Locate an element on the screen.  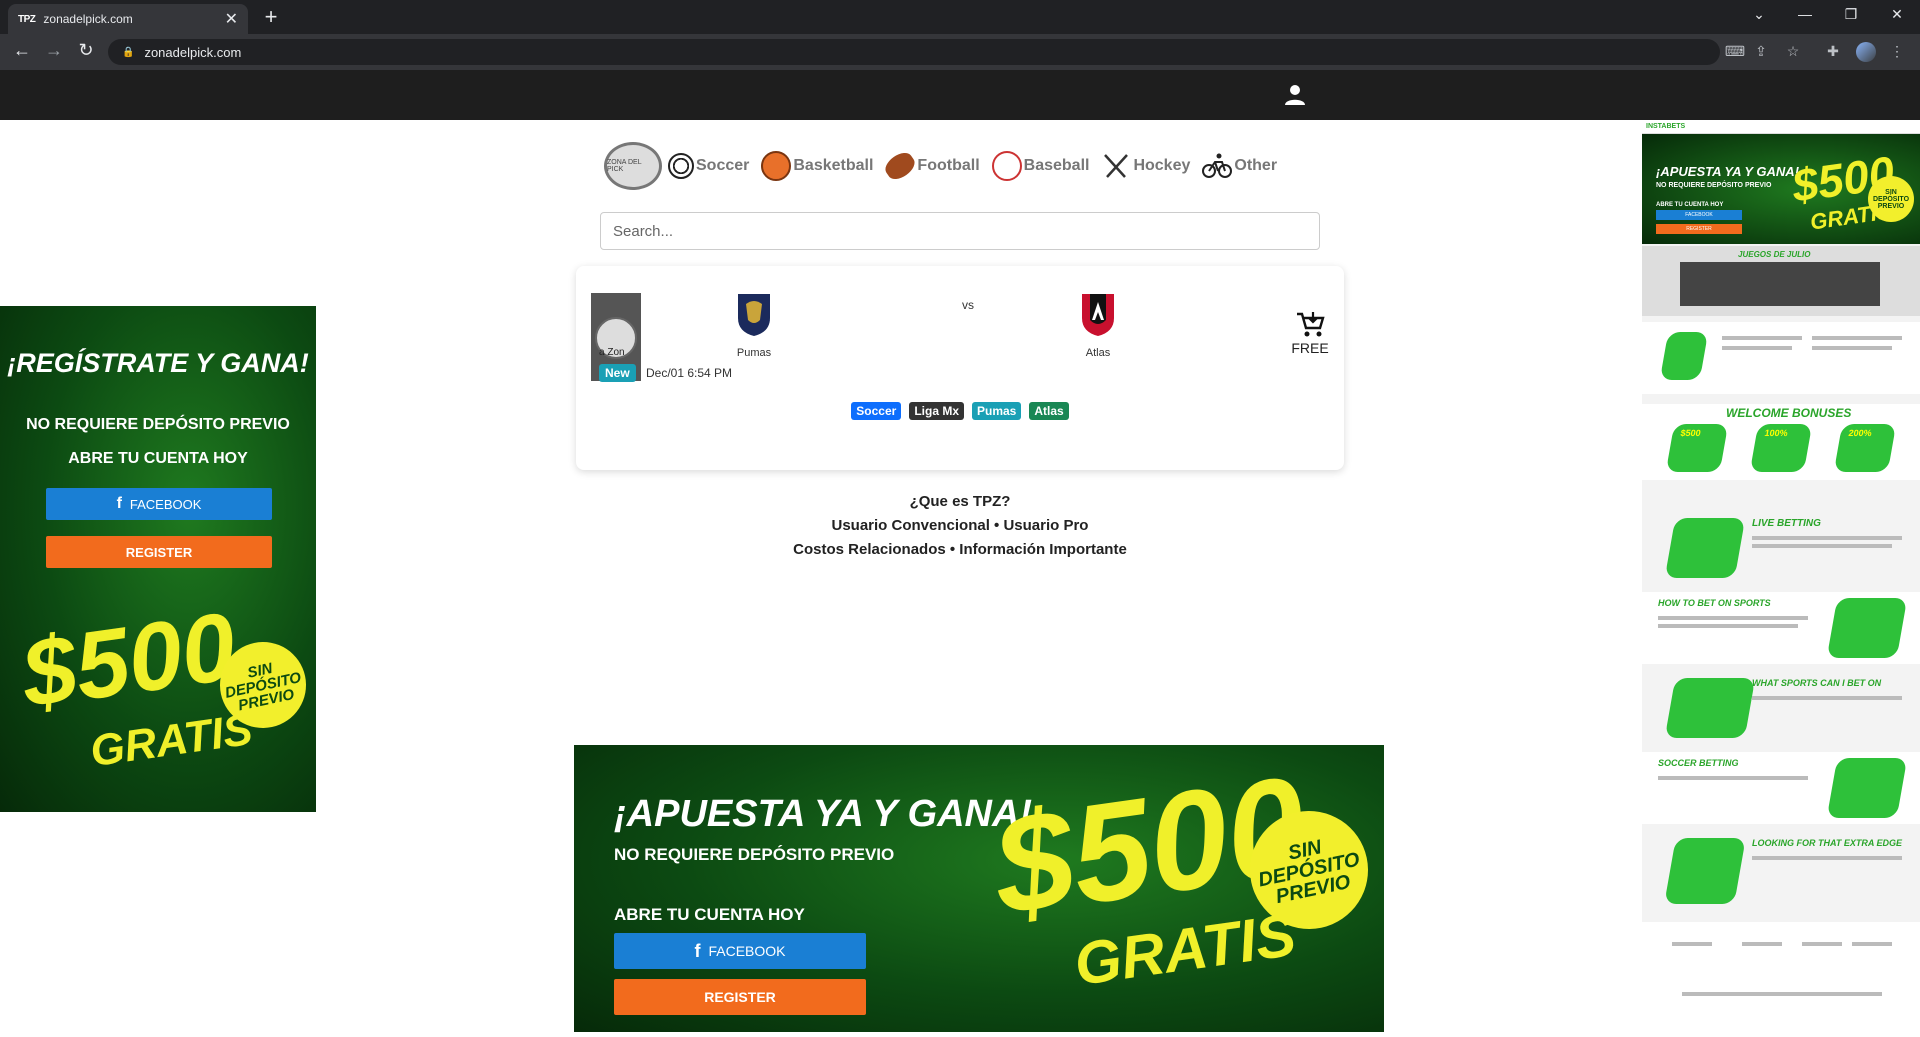
address-bar: 🔒 zonadelpick.com is located at coordinates (914, 52).